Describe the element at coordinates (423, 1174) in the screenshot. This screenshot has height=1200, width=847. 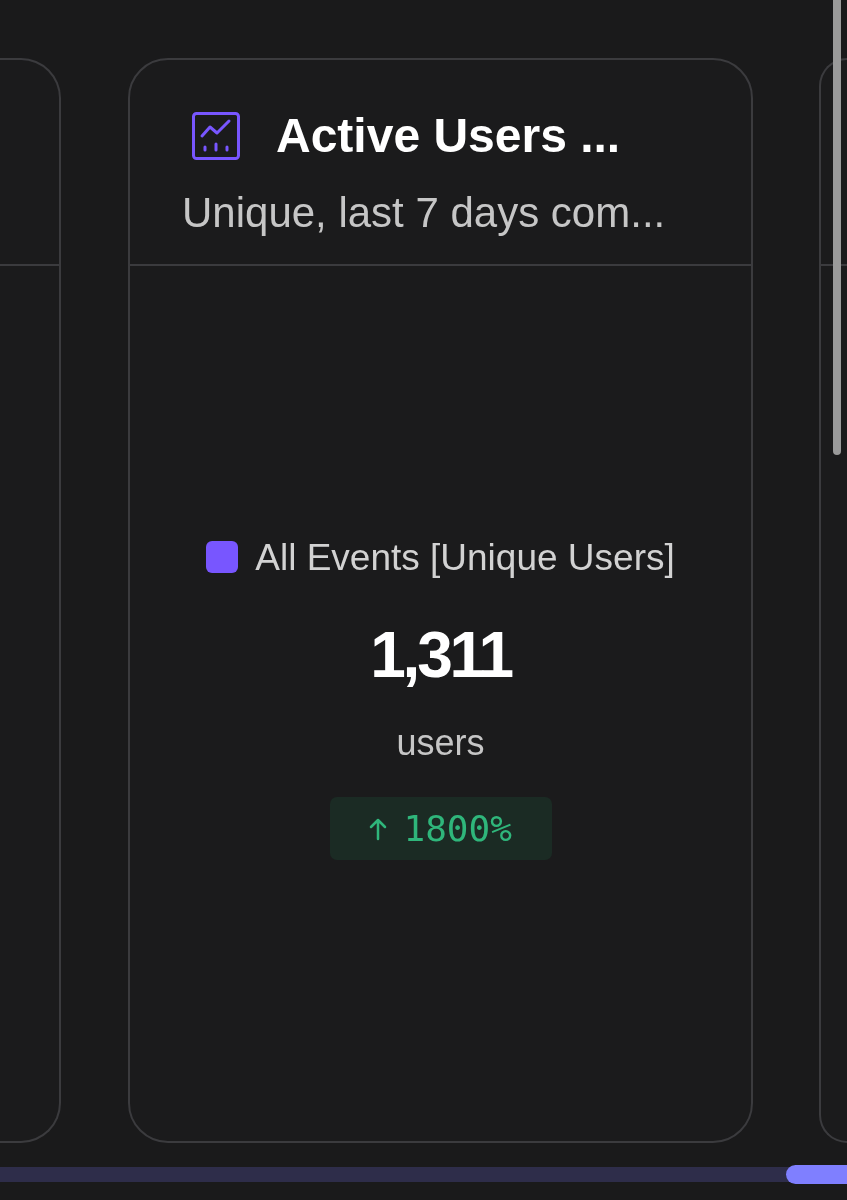
I see `scrollbar-track` at that location.